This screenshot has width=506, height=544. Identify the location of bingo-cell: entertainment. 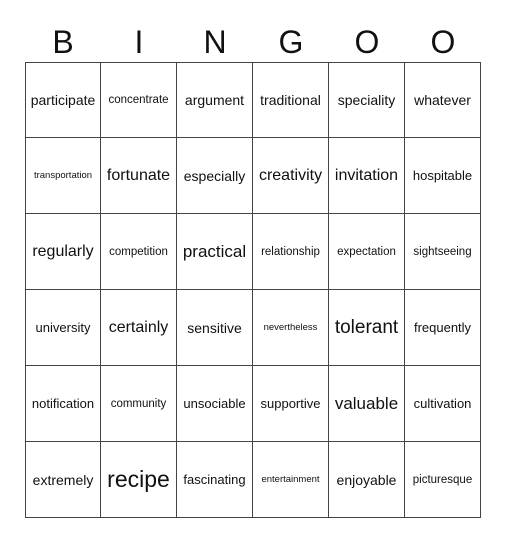
(291, 480).